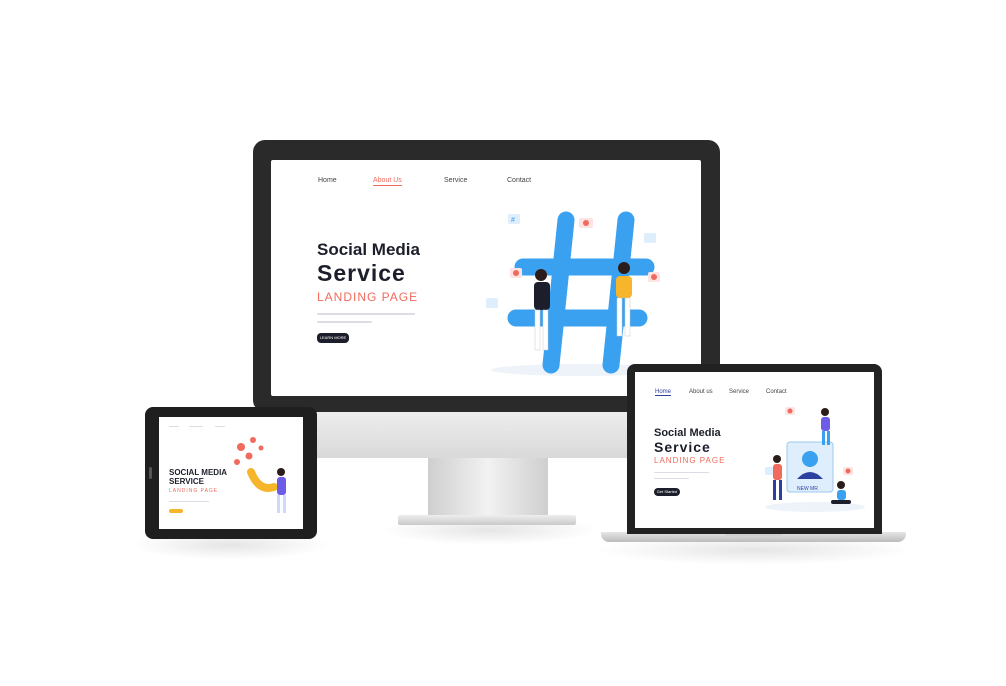  What do you see at coordinates (333, 338) in the screenshot?
I see `learn-more-button: LEARN MORE` at bounding box center [333, 338].